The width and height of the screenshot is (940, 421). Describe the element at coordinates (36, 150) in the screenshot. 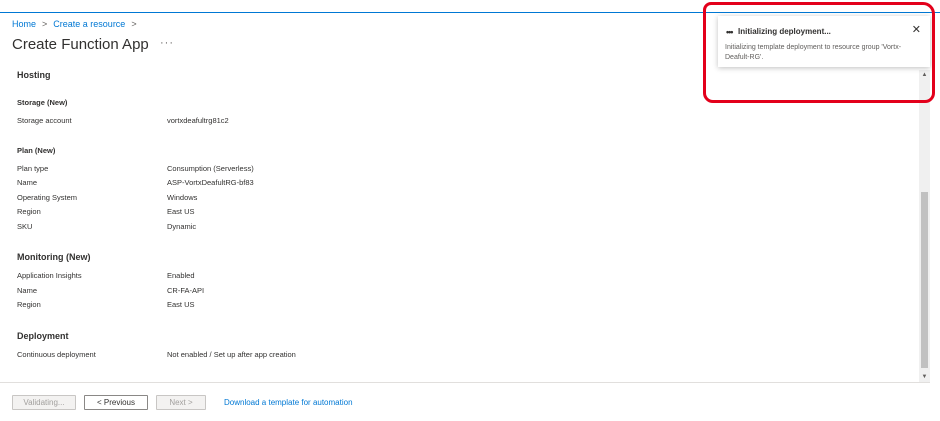

I see `section-plan: Plan (New)` at that location.